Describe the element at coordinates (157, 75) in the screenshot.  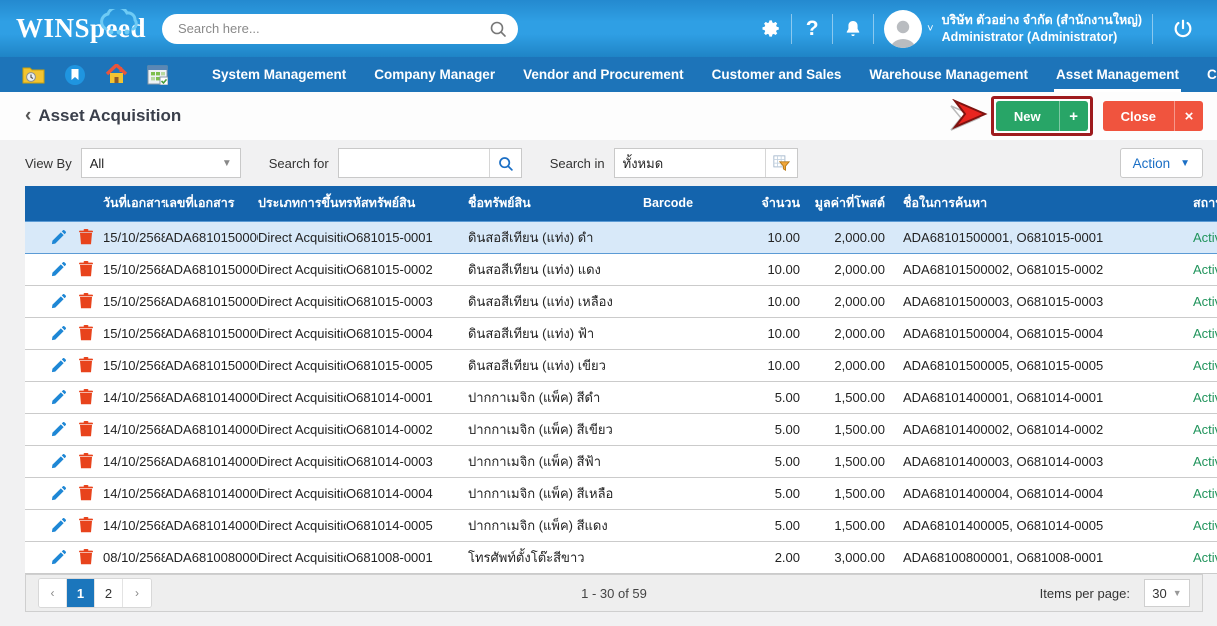
I see `calendar-icon` at that location.